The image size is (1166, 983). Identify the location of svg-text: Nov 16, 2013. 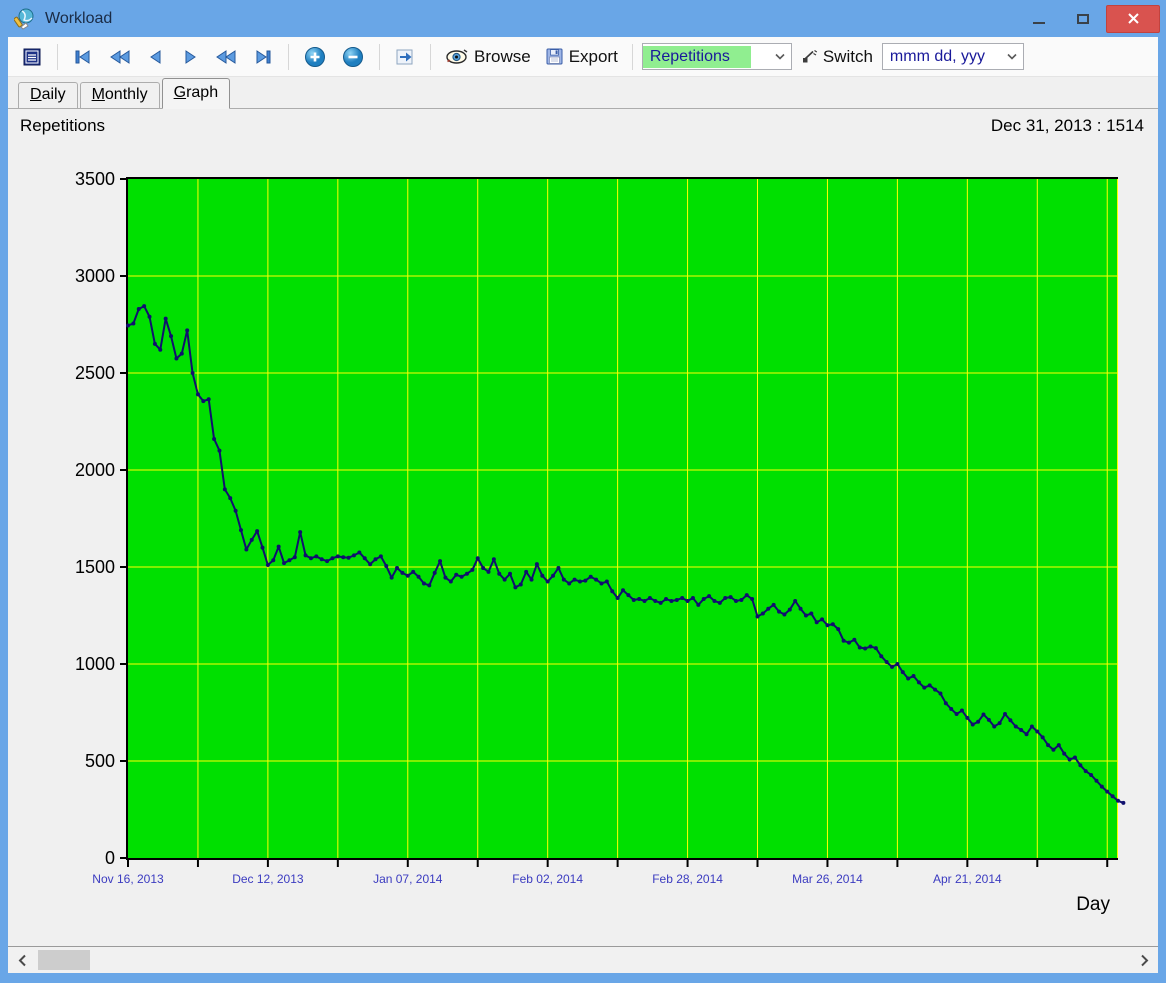
(128, 879).